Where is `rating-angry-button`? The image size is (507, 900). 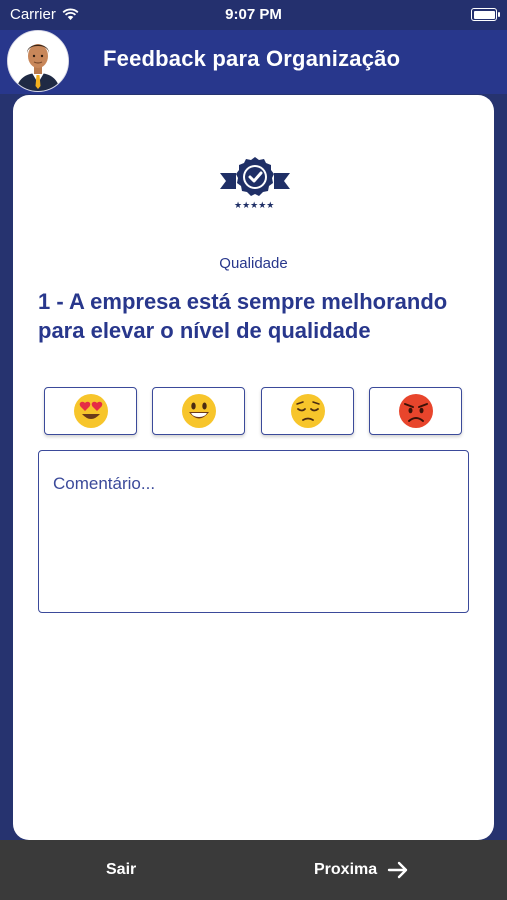
rating-angry-button is located at coordinates (415, 411).